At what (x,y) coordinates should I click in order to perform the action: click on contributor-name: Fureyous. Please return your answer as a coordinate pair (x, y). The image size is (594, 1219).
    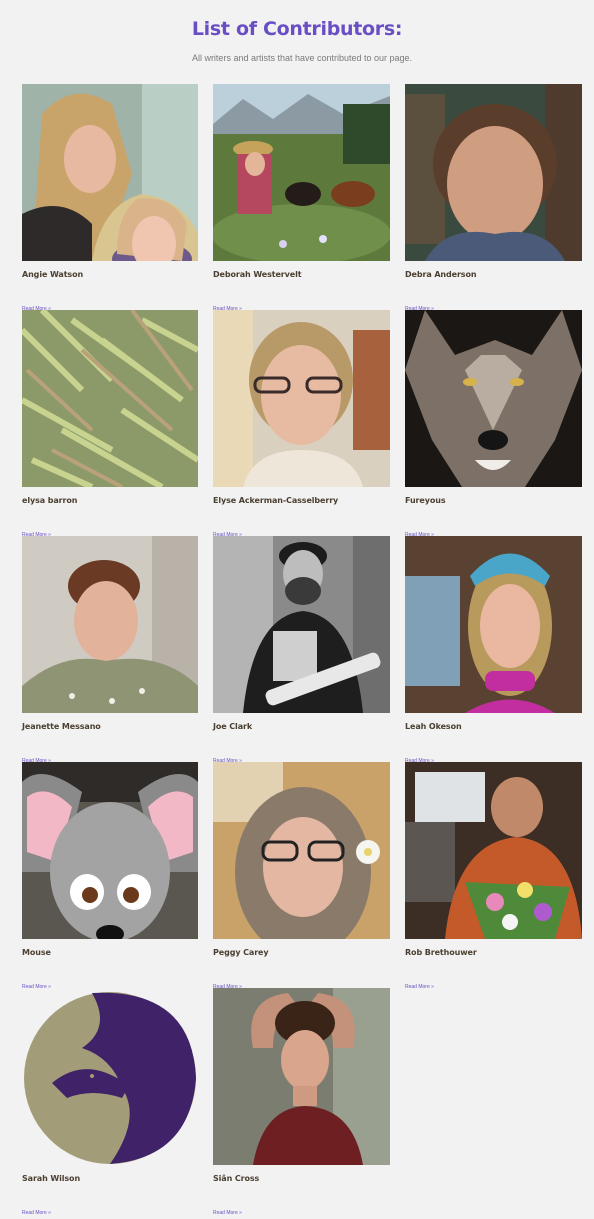
    Looking at the image, I should click on (493, 500).